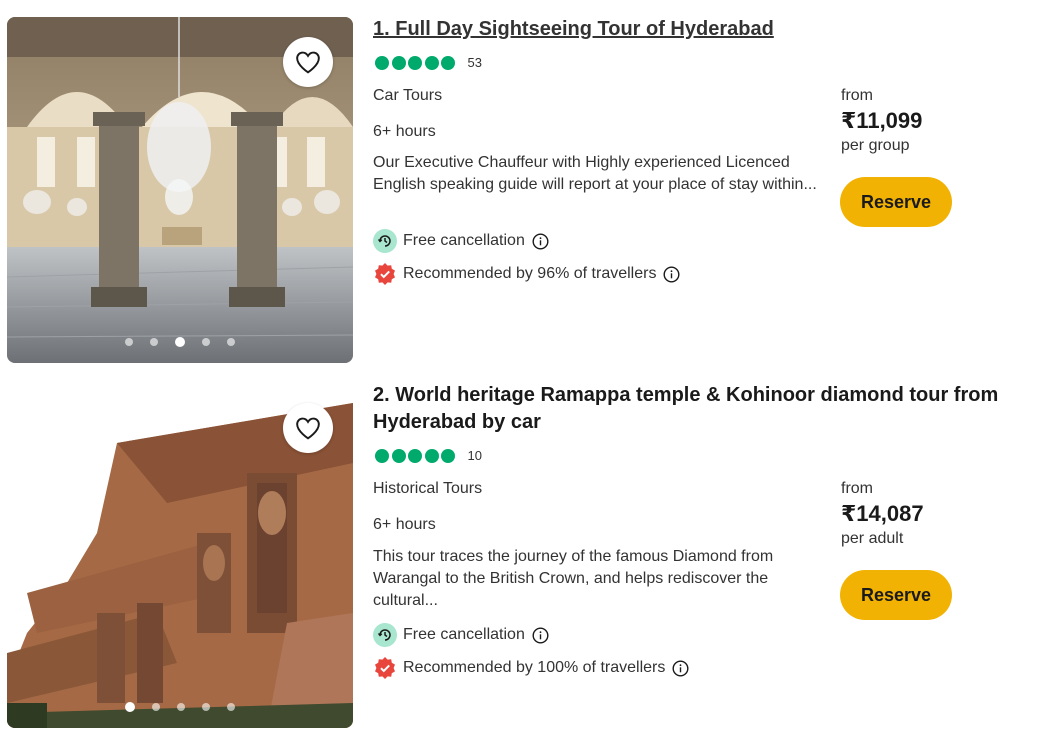  Describe the element at coordinates (408, 95) in the screenshot. I see `tour-category: Car Tours` at that location.